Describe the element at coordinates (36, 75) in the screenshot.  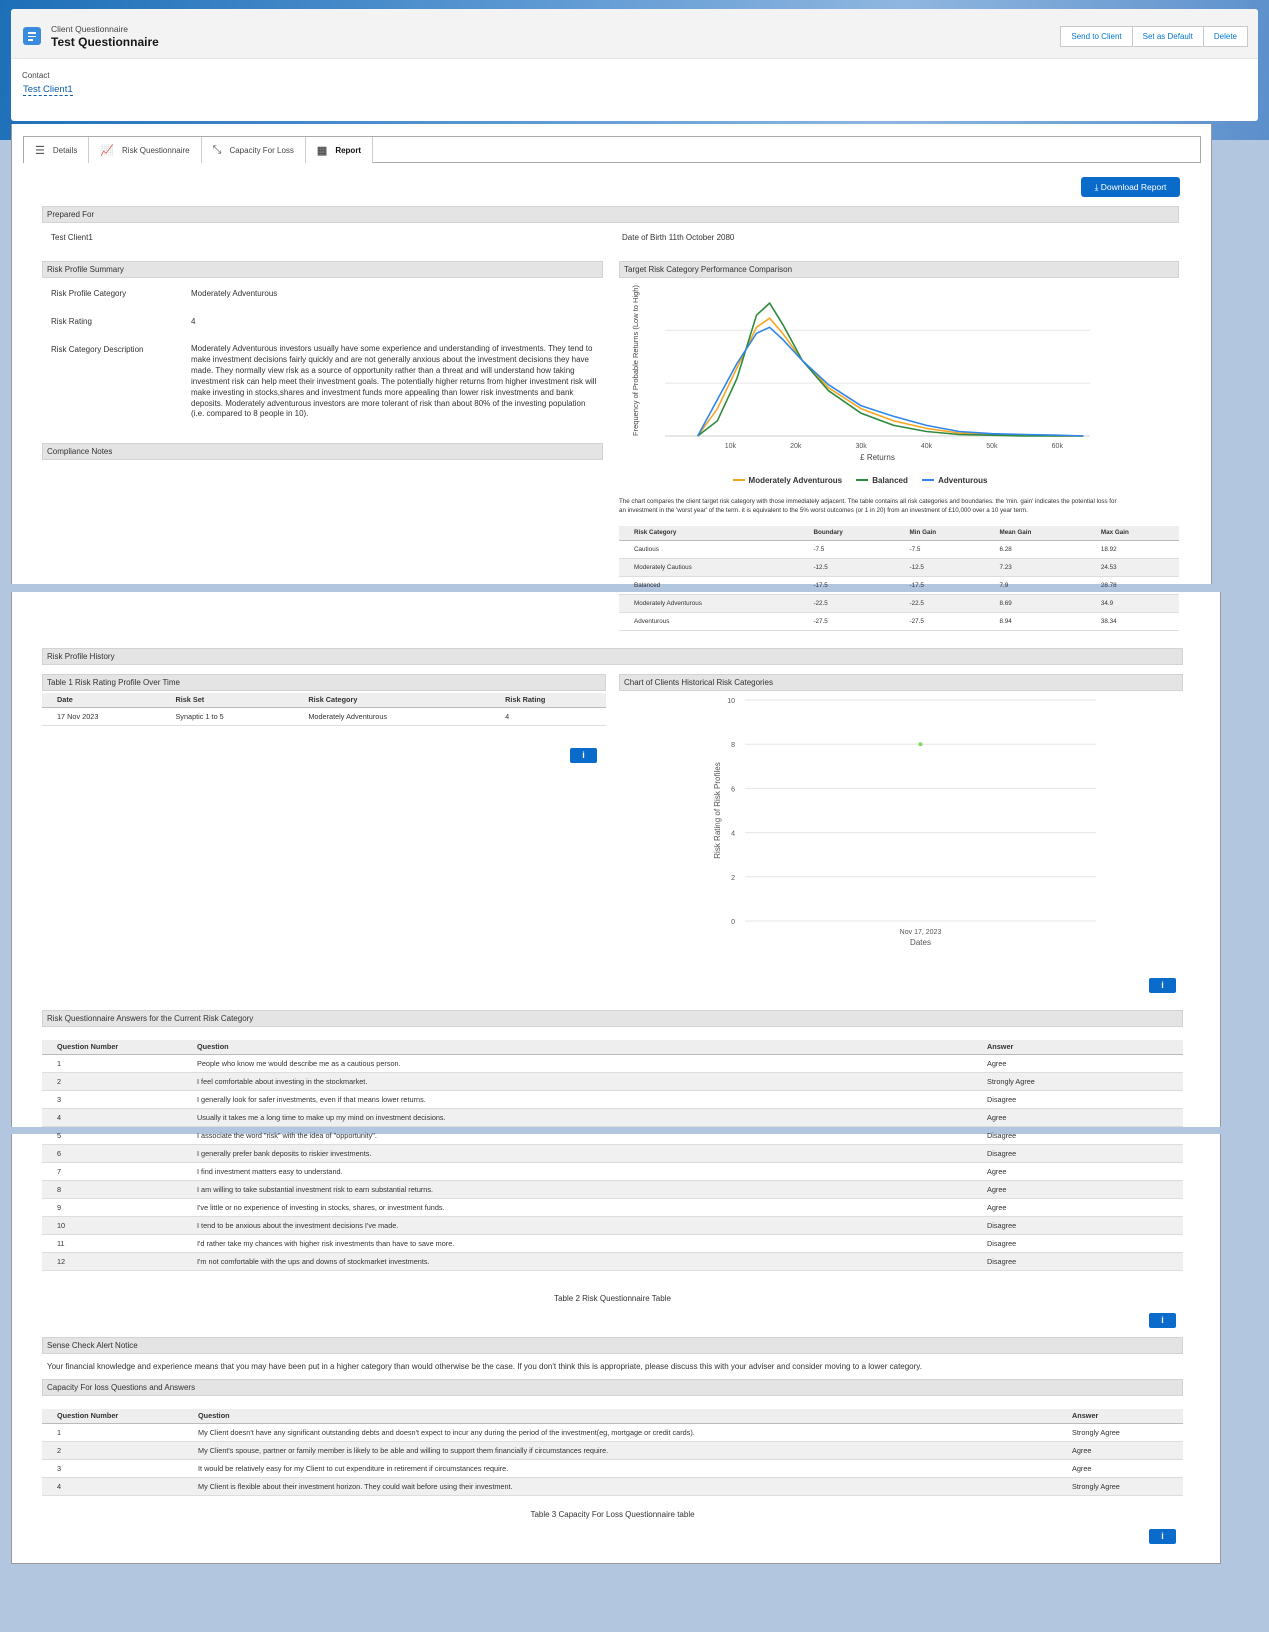
I see `contact-label: Contact` at that location.